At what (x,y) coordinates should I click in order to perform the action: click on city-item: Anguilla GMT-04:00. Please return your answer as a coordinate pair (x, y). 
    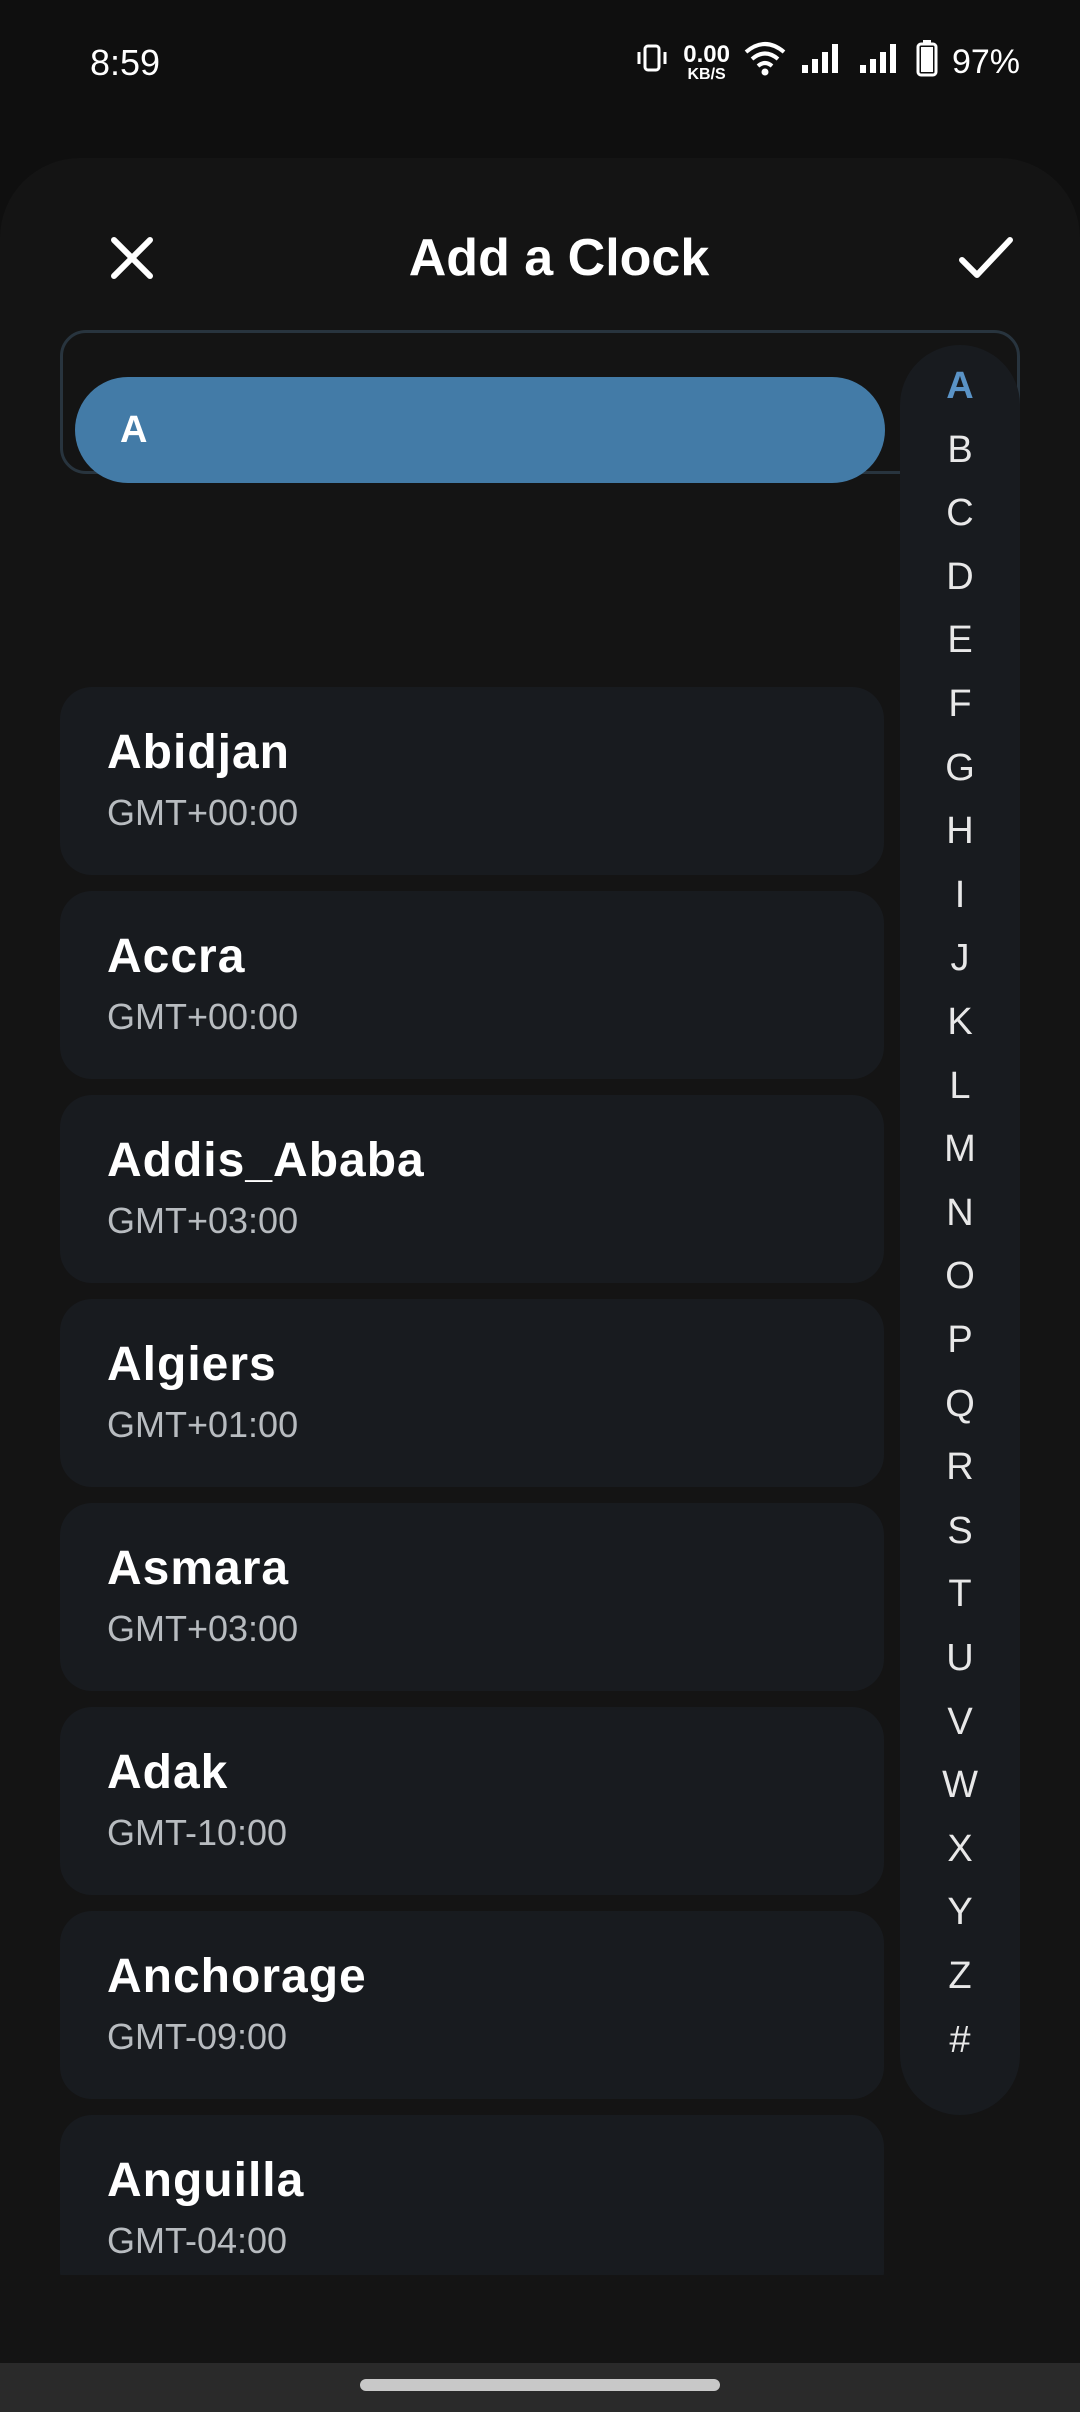
    Looking at the image, I should click on (472, 2195).